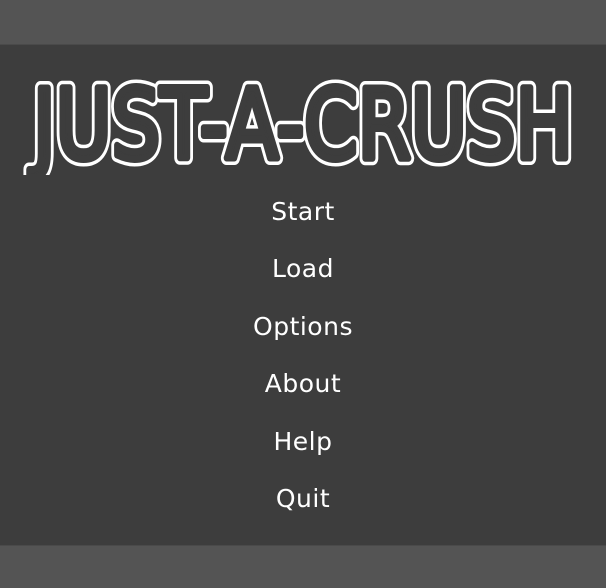 This screenshot has height=588, width=606. Describe the element at coordinates (303, 333) in the screenshot. I see `menu-options-button: Options` at that location.